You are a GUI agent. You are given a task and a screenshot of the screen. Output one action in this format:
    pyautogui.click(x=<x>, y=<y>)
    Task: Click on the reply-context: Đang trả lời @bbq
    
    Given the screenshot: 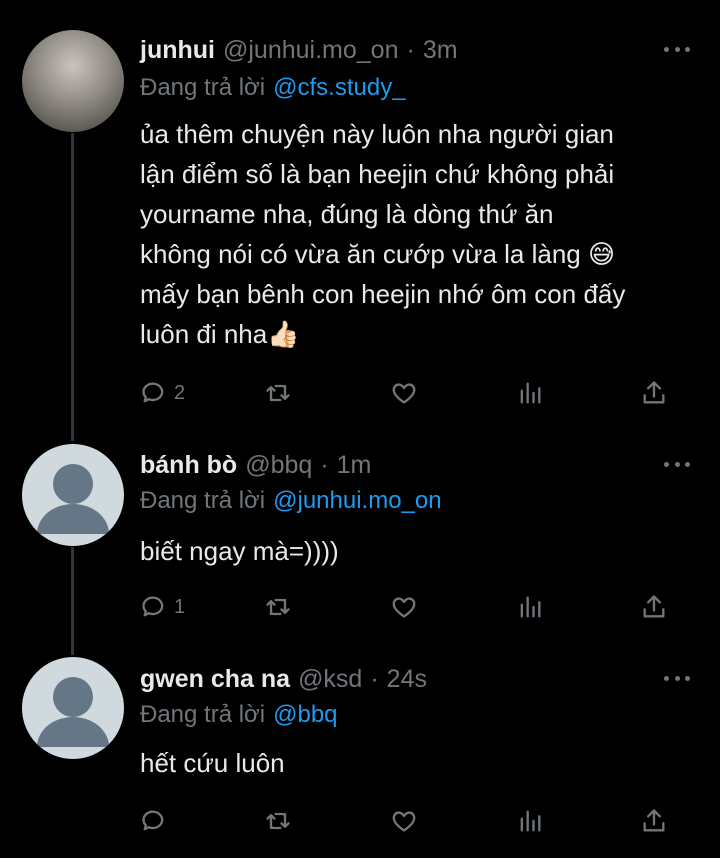 What is the action you would take?
    pyautogui.click(x=239, y=715)
    